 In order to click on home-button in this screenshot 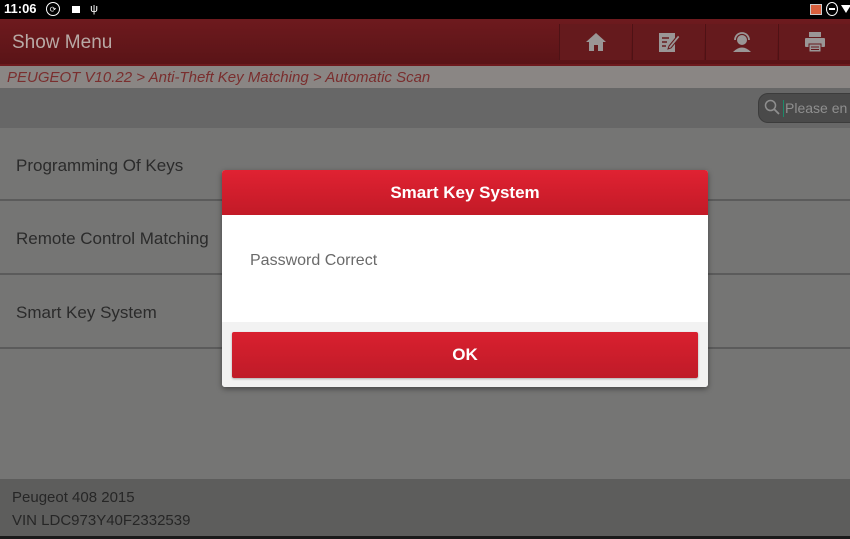, I will do `click(595, 42)`.